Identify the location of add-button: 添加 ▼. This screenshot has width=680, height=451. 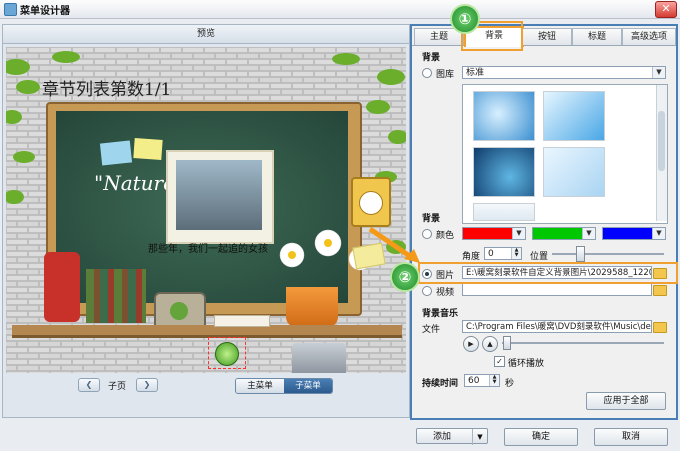
(452, 436).